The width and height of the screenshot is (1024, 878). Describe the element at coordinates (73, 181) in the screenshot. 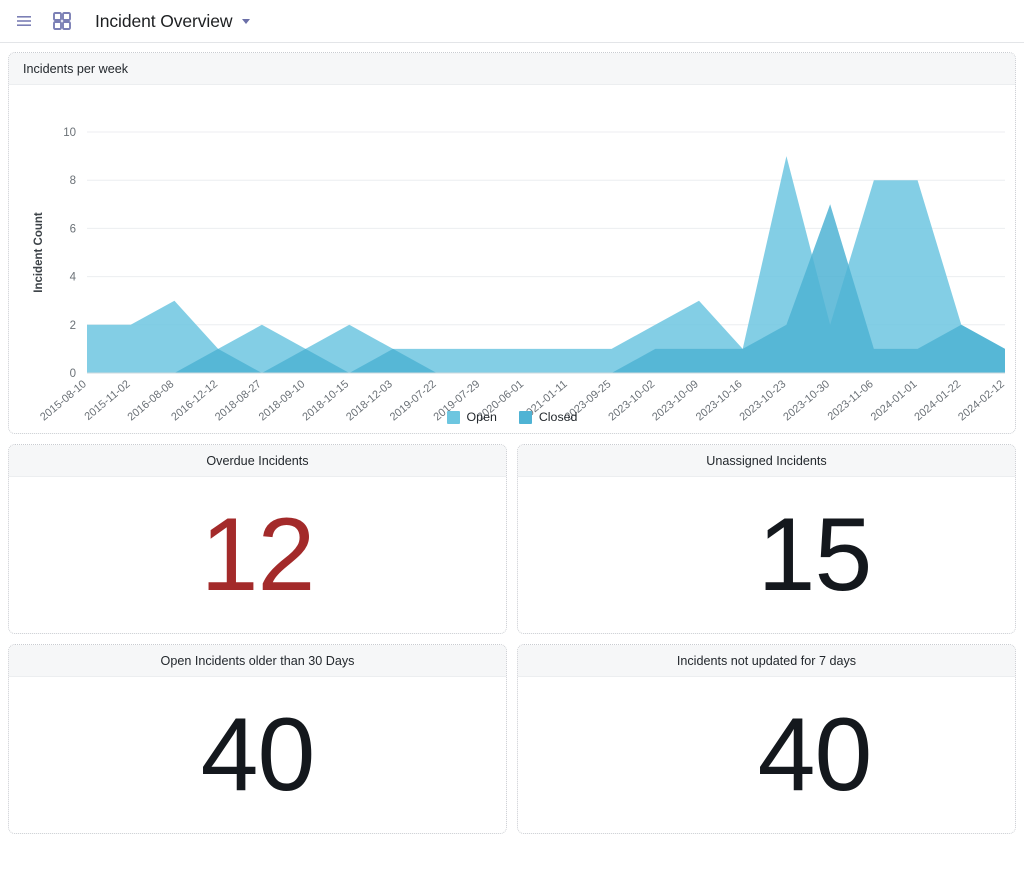

I see `svg-text: 8` at that location.